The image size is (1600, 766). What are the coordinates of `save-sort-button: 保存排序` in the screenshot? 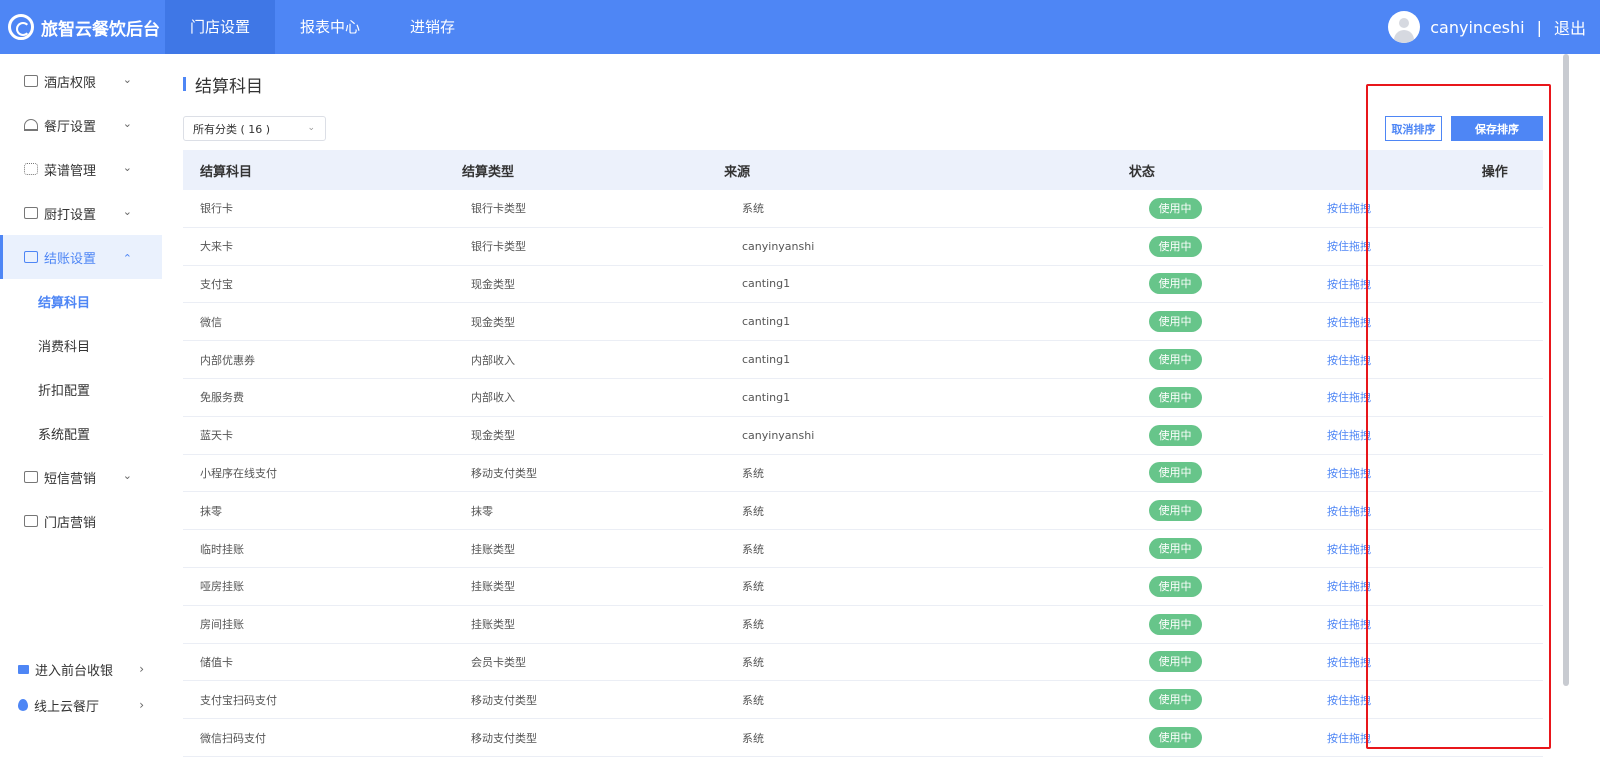 It's located at (1497, 128).